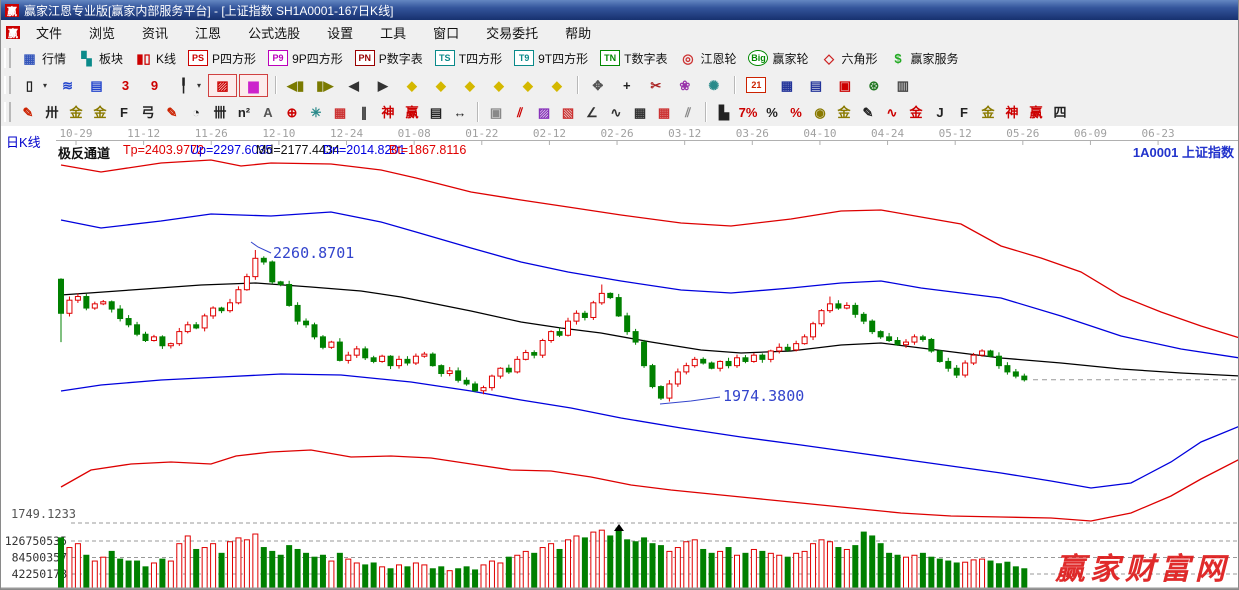 The width and height of the screenshot is (1239, 590). Describe the element at coordinates (76, 112) in the screenshot. I see `gold-grid-icon: 金` at that location.